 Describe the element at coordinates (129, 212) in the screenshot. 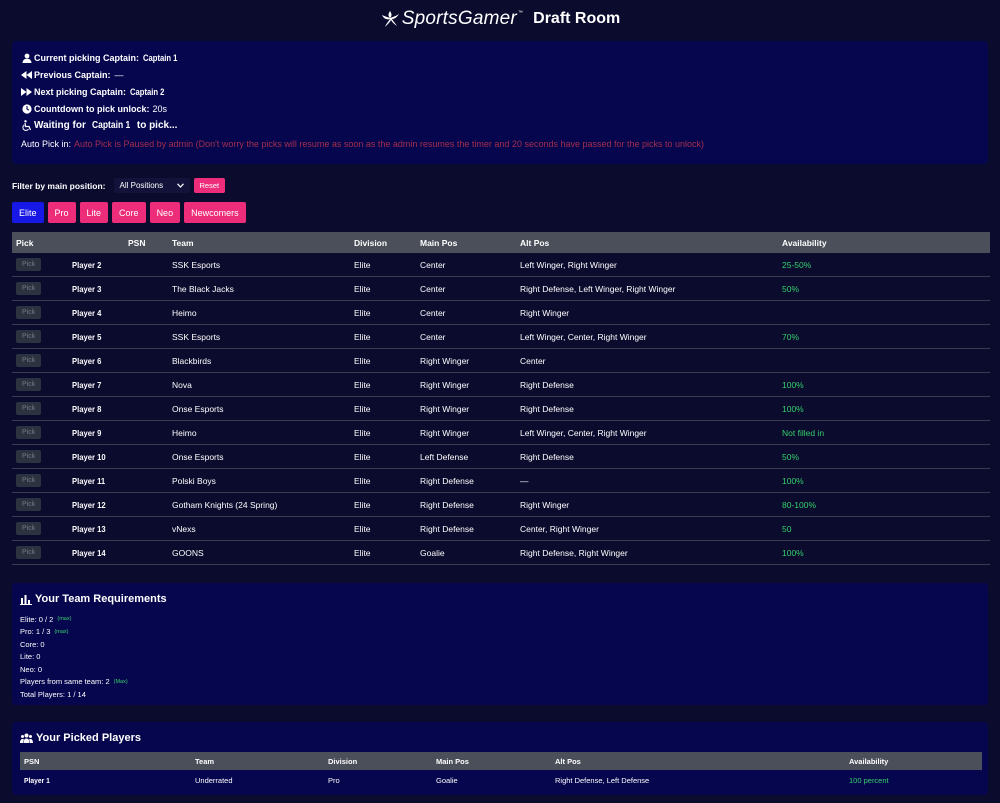

I see `division-tab-core: Core` at that location.